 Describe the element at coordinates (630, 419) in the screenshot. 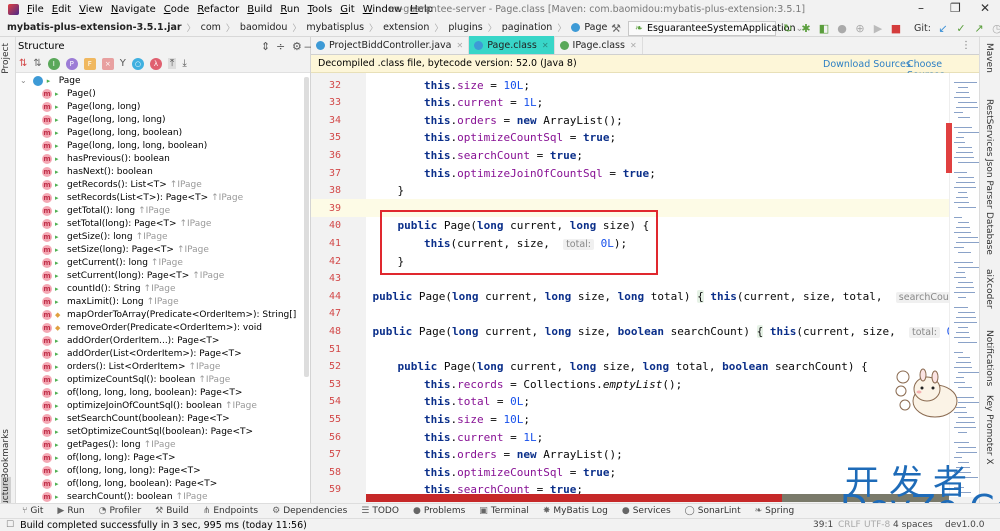

I see `code-line: 55 this.size = 10L;` at that location.